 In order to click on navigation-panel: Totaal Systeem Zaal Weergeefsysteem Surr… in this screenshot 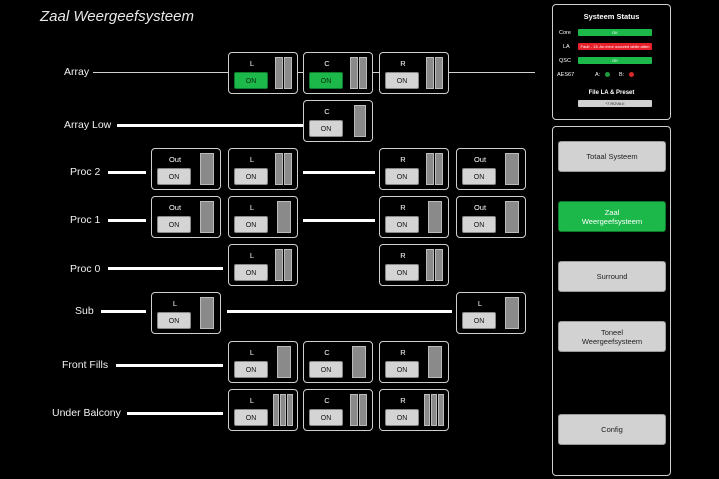, I will do `click(611, 301)`.